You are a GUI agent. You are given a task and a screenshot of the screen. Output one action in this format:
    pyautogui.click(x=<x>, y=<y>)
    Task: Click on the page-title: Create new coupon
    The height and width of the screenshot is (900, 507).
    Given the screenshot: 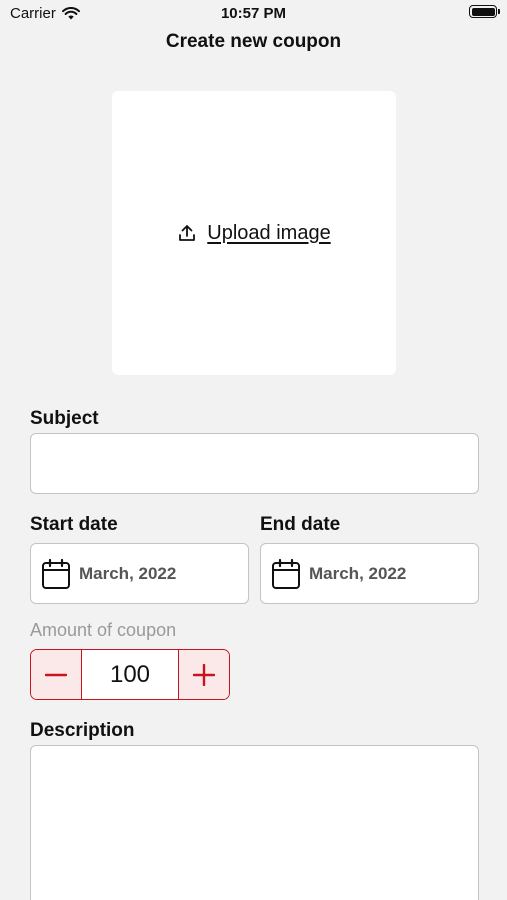 What is the action you would take?
    pyautogui.click(x=253, y=41)
    